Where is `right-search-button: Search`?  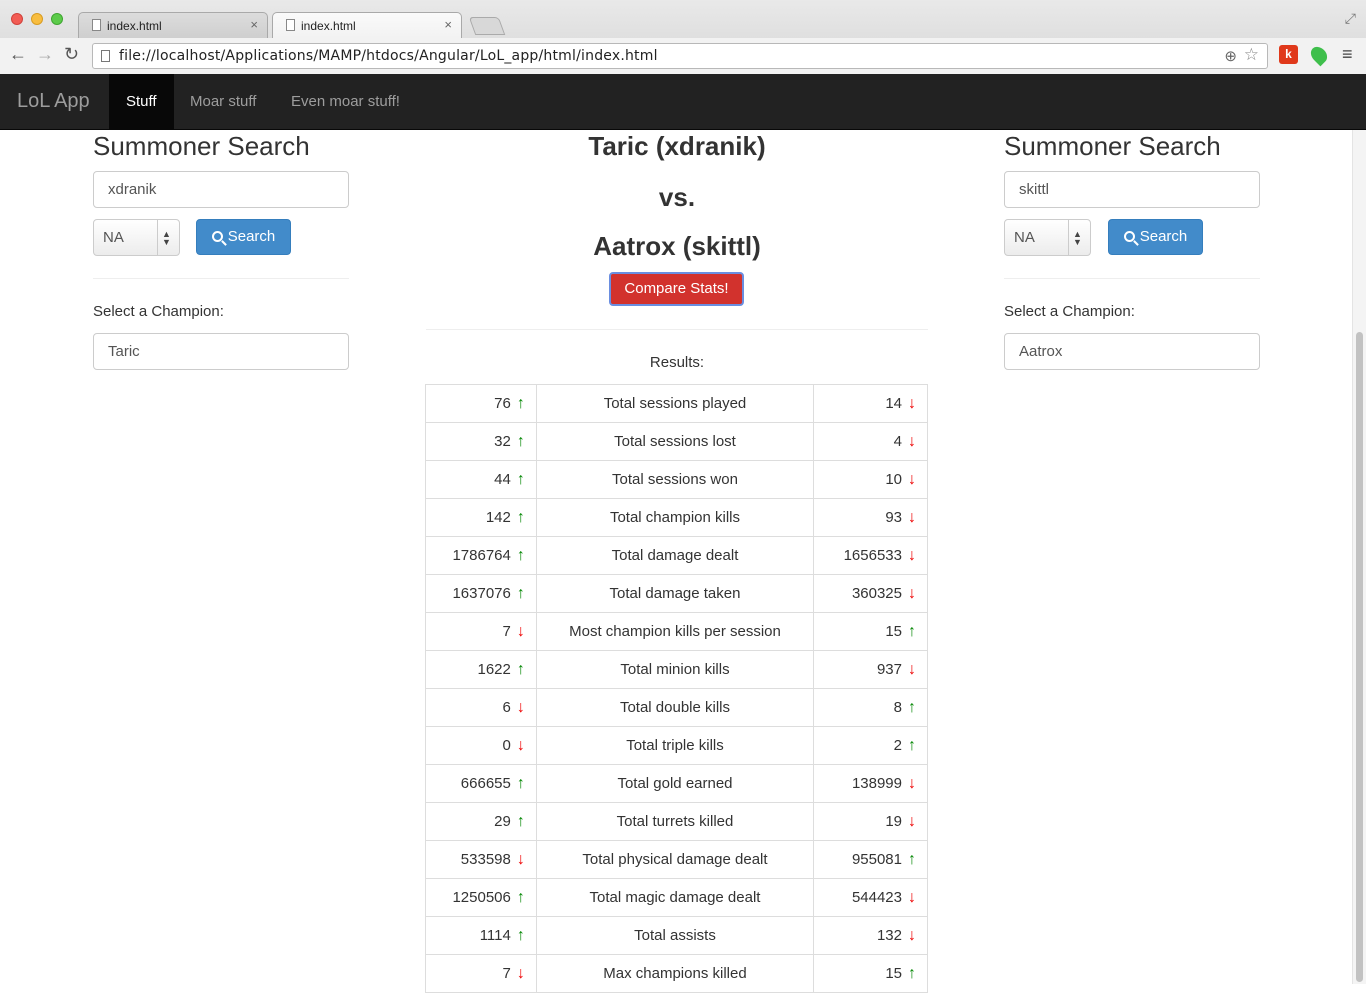 right-search-button: Search is located at coordinates (1155, 237).